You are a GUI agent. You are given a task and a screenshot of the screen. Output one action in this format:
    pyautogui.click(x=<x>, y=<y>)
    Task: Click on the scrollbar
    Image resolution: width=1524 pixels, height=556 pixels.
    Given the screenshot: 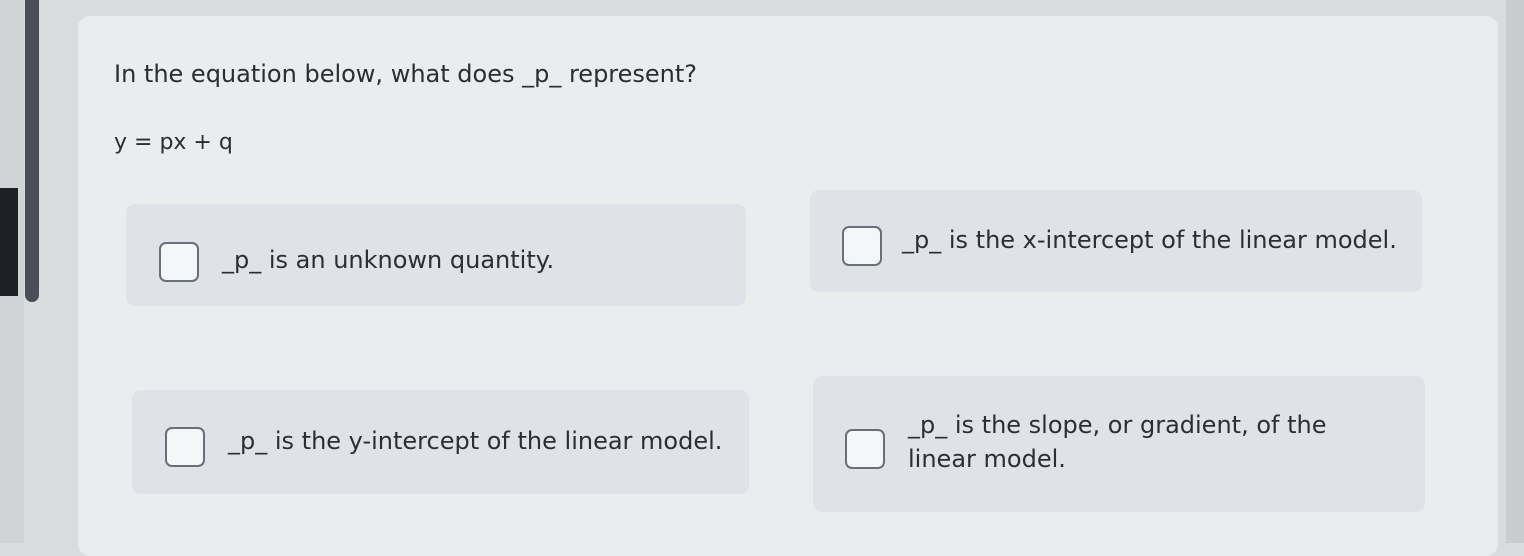 What is the action you would take?
    pyautogui.click(x=32, y=151)
    